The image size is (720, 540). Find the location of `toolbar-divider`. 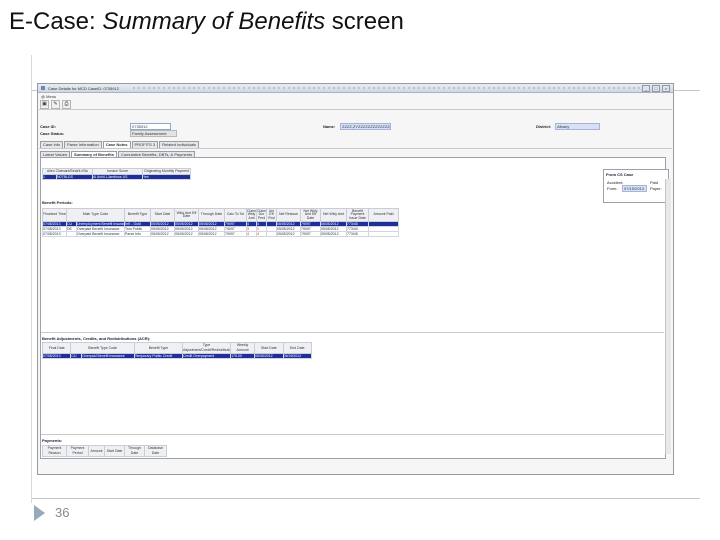

toolbar-divider is located at coordinates (355, 109).